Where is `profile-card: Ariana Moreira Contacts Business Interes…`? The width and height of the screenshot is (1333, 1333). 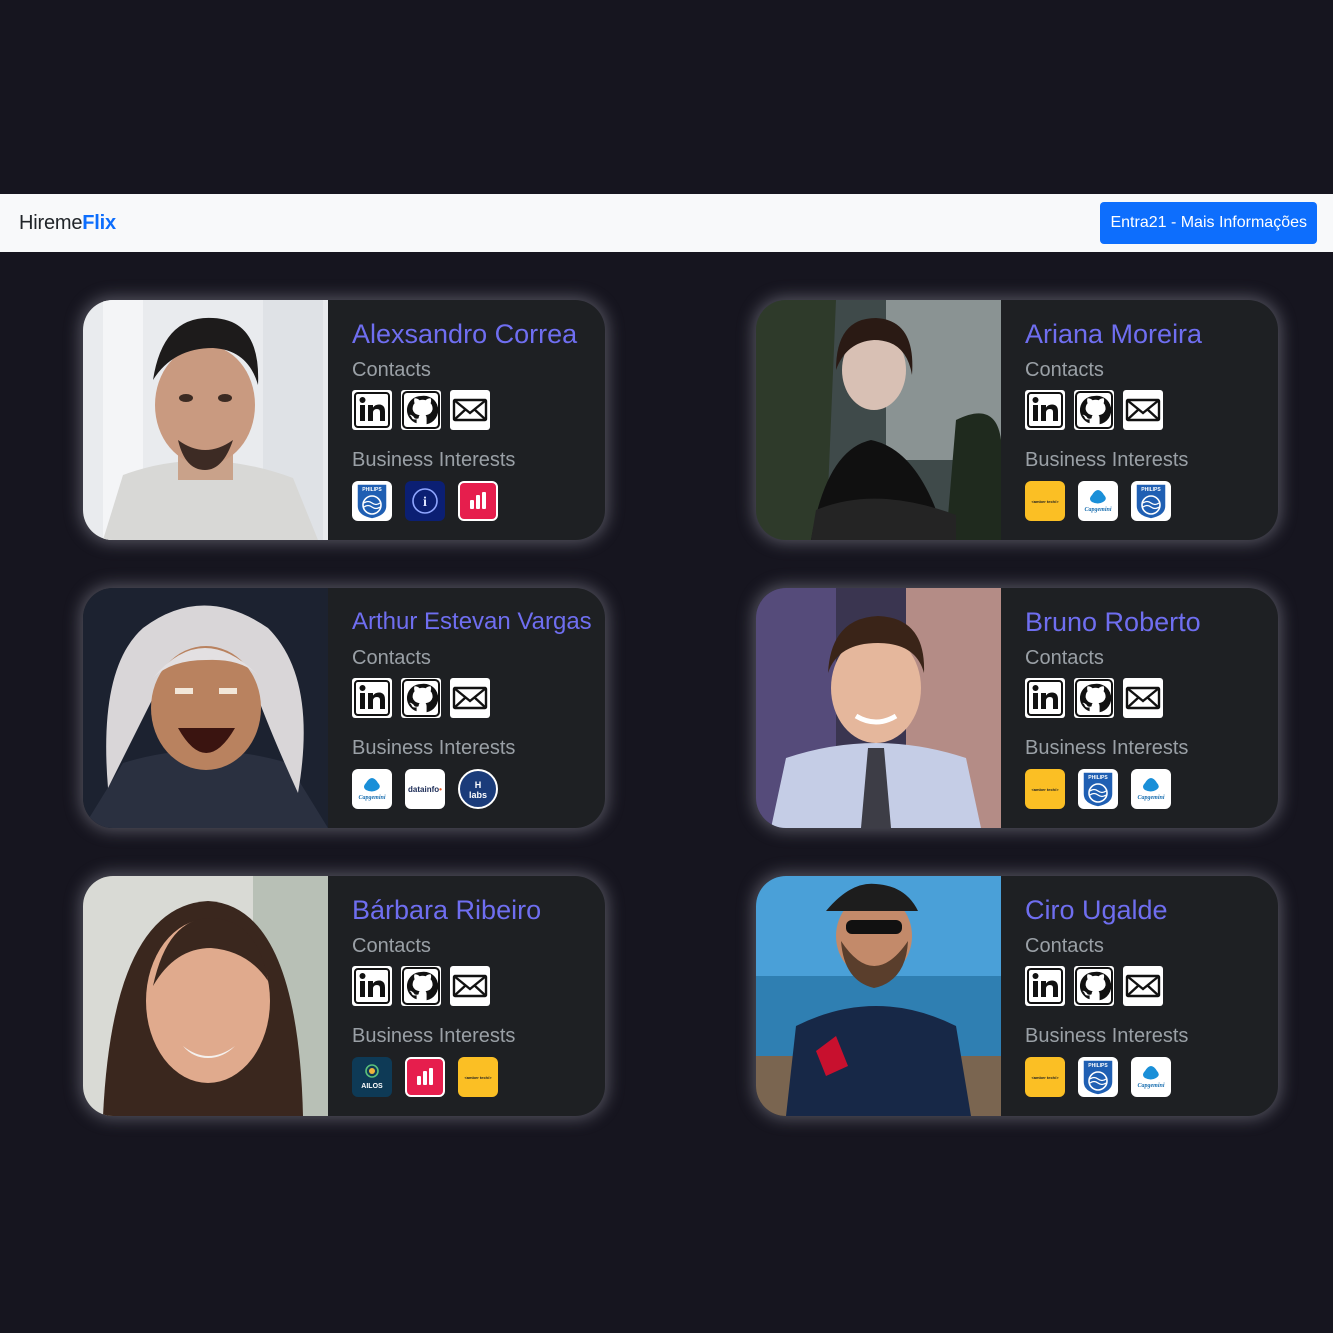
profile-card: Ariana Moreira Contacts Business Interes… is located at coordinates (1017, 420).